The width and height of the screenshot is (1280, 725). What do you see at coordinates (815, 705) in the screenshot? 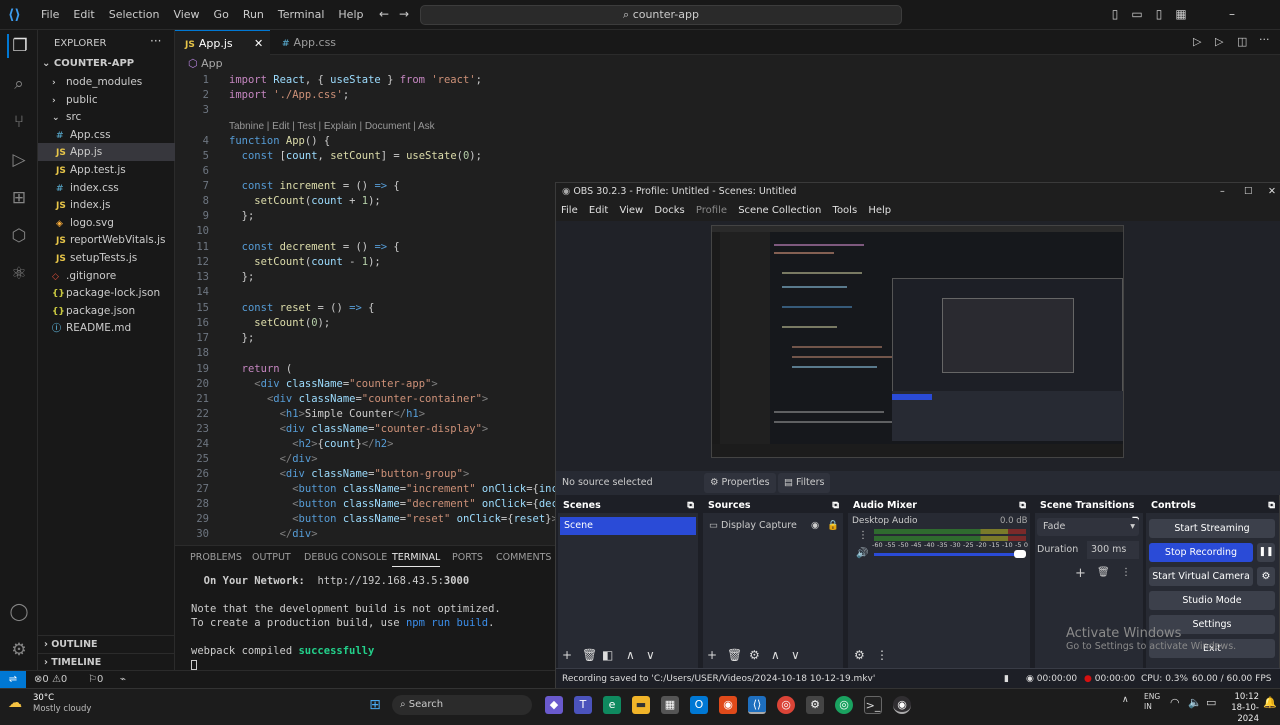
I see `settings-gear-icon: ⚙` at bounding box center [815, 705].